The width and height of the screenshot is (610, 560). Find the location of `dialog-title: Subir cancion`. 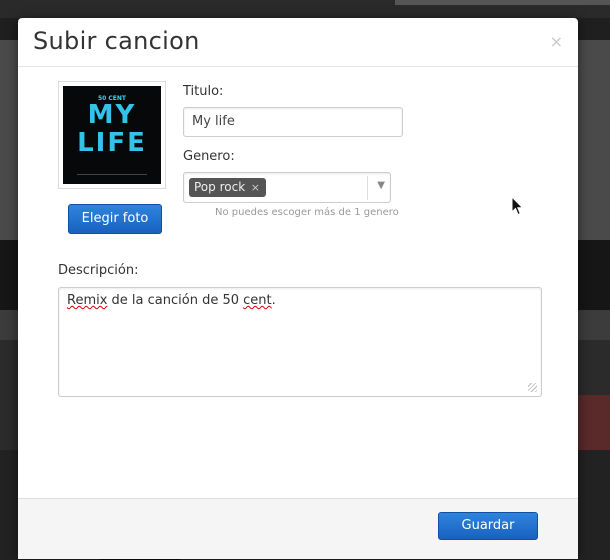

dialog-title: Subir cancion is located at coordinates (116, 41).